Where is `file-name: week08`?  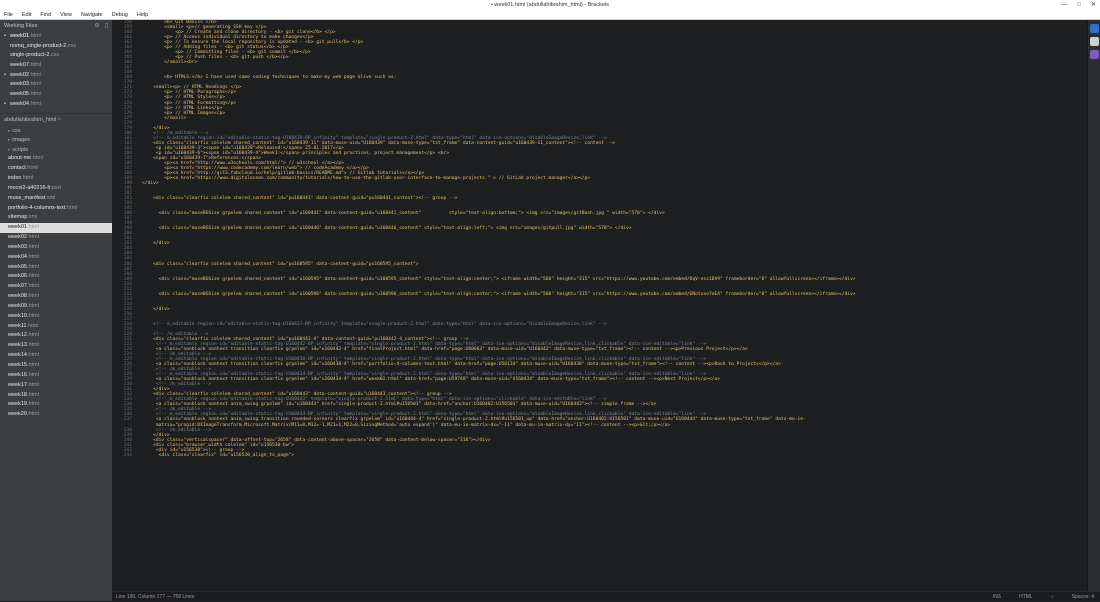 file-name: week08 is located at coordinates (17, 296).